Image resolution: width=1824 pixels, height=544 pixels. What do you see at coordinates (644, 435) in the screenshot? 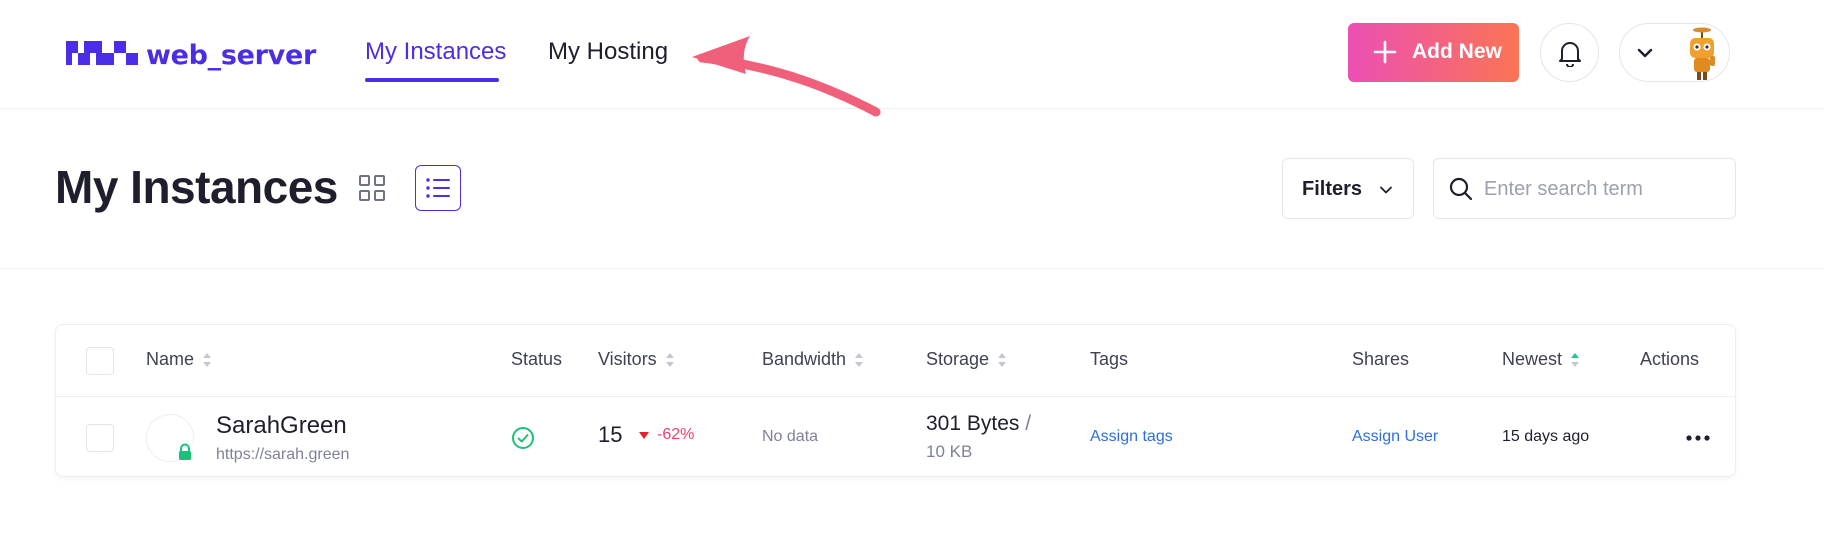
I see `trend-down-icon` at bounding box center [644, 435].